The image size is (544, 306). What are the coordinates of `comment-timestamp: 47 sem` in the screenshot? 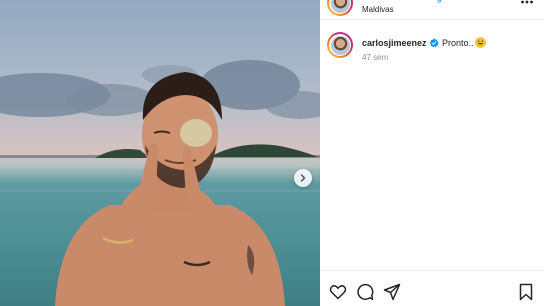 It's located at (375, 57).